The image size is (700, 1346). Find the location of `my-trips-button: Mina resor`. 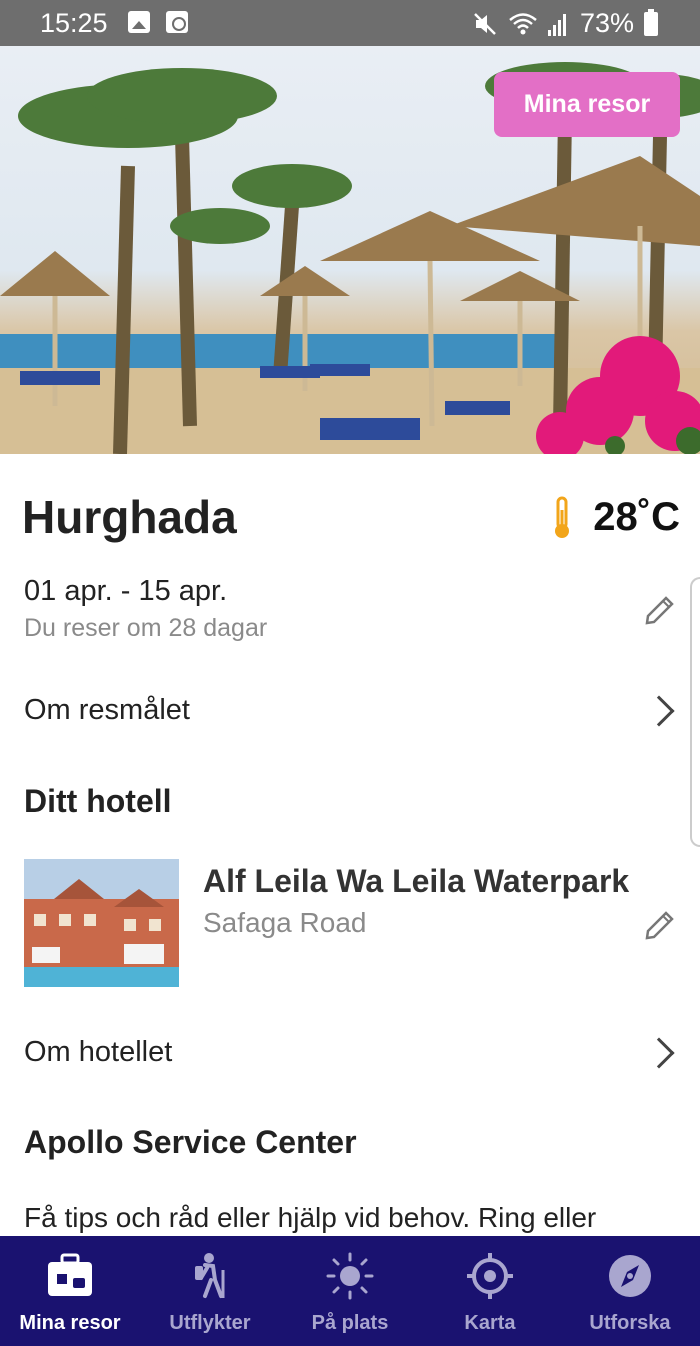

my-trips-button: Mina resor is located at coordinates (587, 104).